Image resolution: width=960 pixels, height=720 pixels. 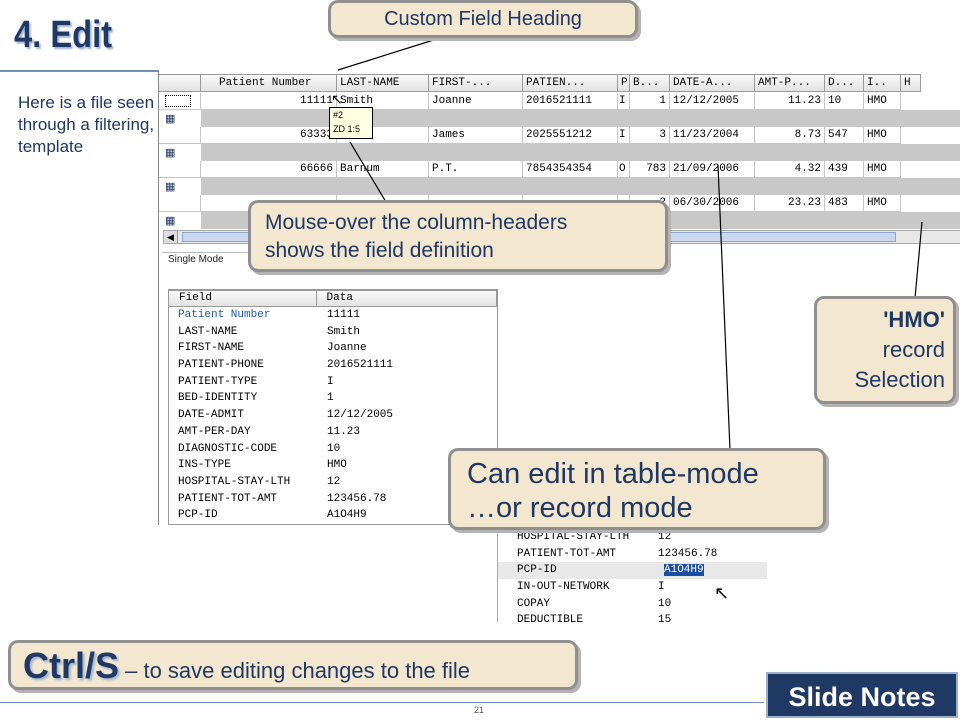 What do you see at coordinates (918, 260) in the screenshot?
I see `arrow-hmo` at bounding box center [918, 260].